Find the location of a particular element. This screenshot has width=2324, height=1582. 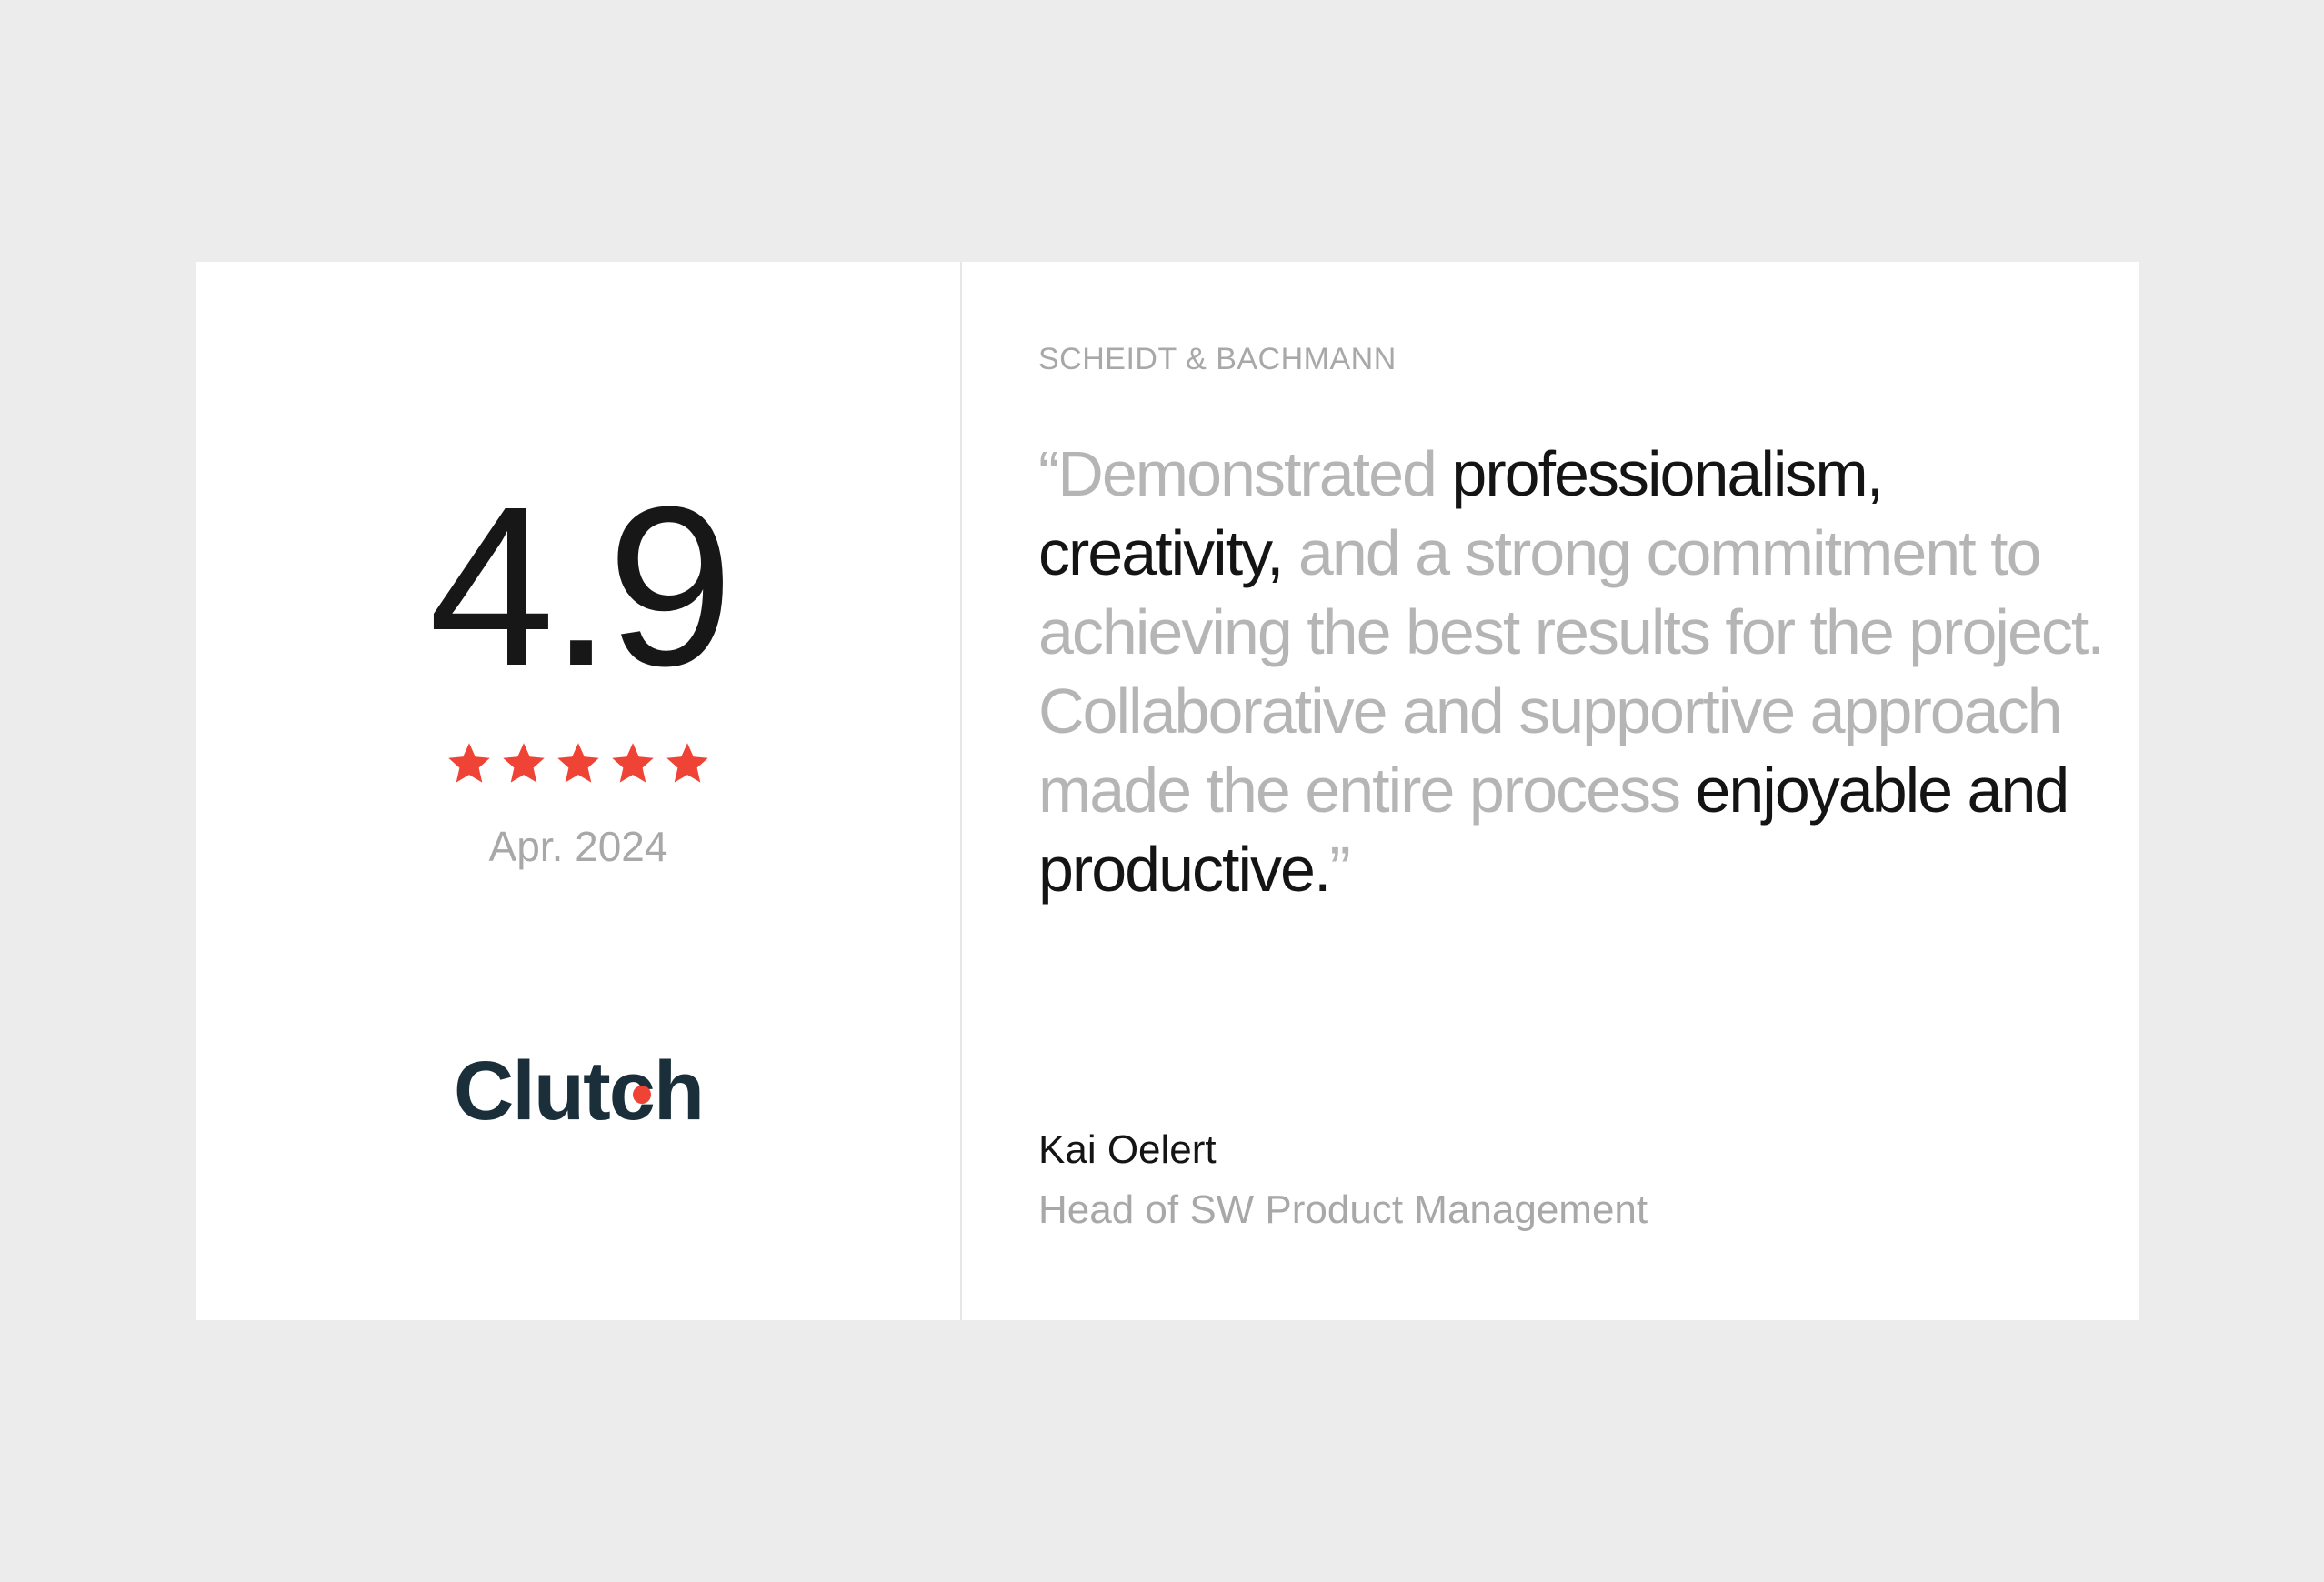

logo-letter-c: c is located at coordinates (632, 1091).